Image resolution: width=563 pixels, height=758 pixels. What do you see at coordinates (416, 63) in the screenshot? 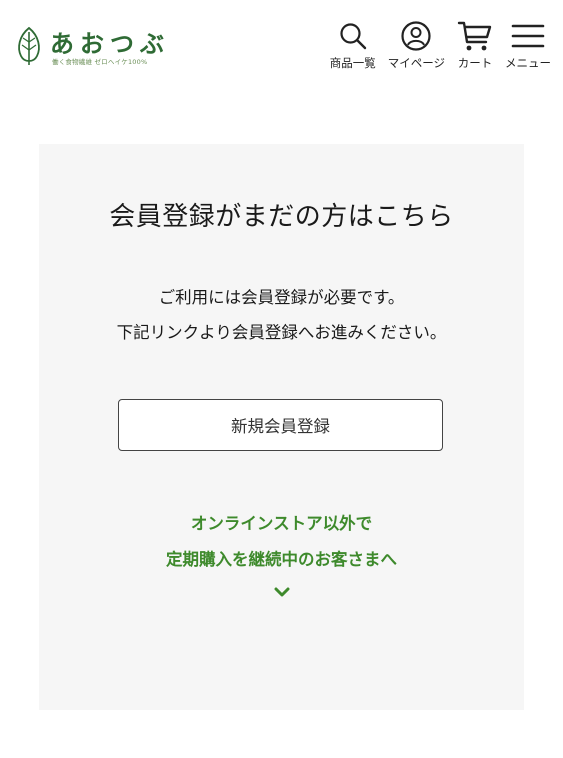
I see `nav-mypage-label: マイページ` at bounding box center [416, 63].